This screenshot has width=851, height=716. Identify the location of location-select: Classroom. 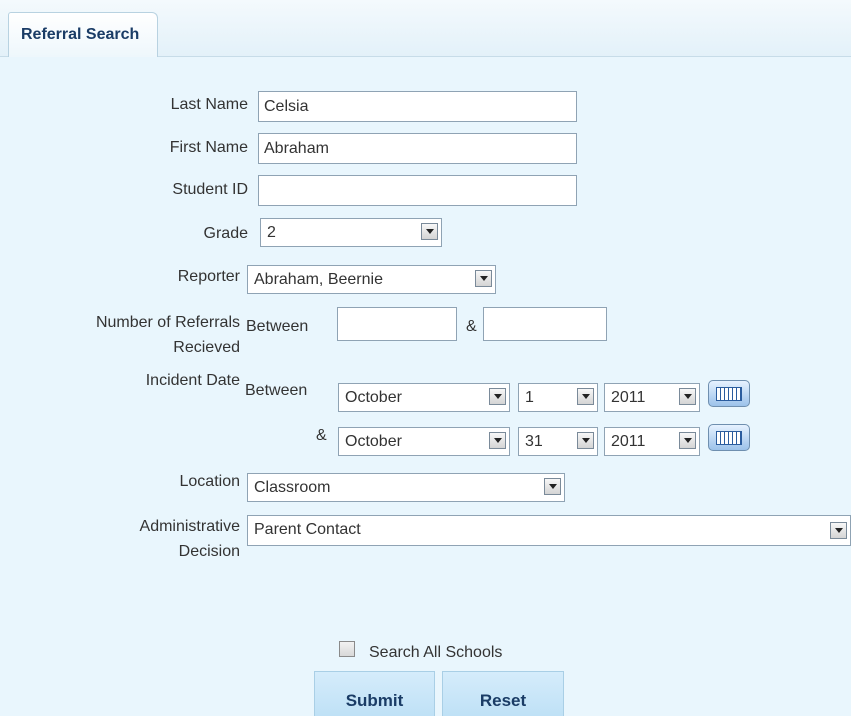
(406, 487).